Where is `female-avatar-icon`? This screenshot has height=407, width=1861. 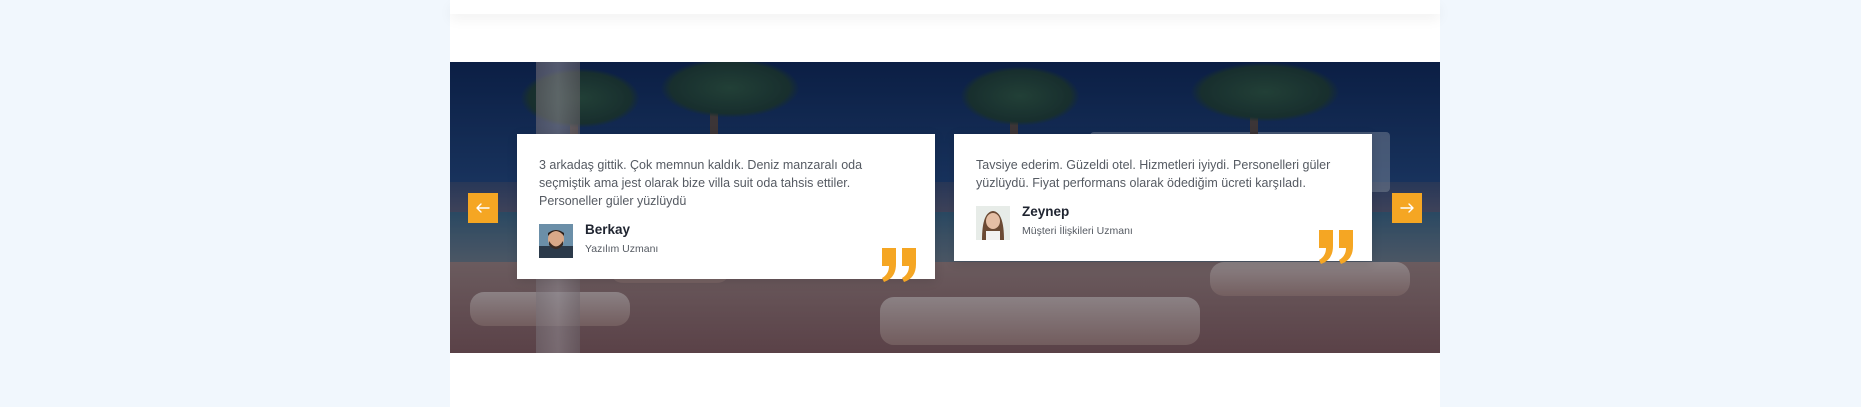 female-avatar-icon is located at coordinates (993, 223).